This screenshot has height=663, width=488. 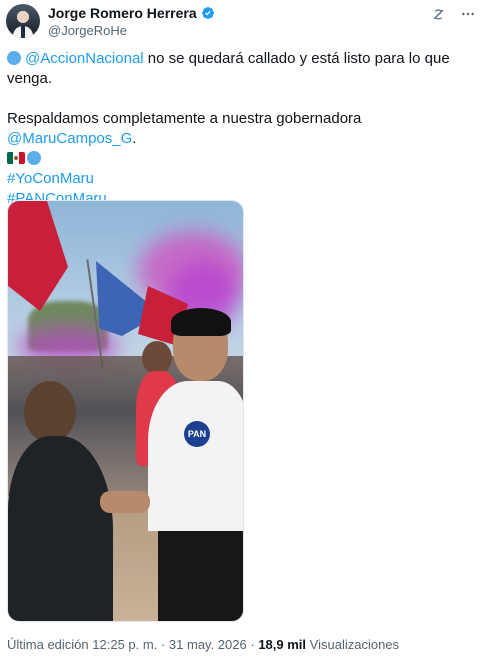 What do you see at coordinates (354, 644) in the screenshot?
I see `views-label: Visualizaciones` at bounding box center [354, 644].